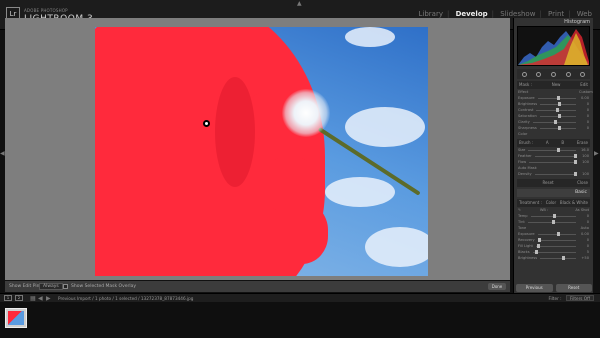 The width and height of the screenshot is (600, 338). I want to click on secondary-window-1-button: 1, so click(8, 298).